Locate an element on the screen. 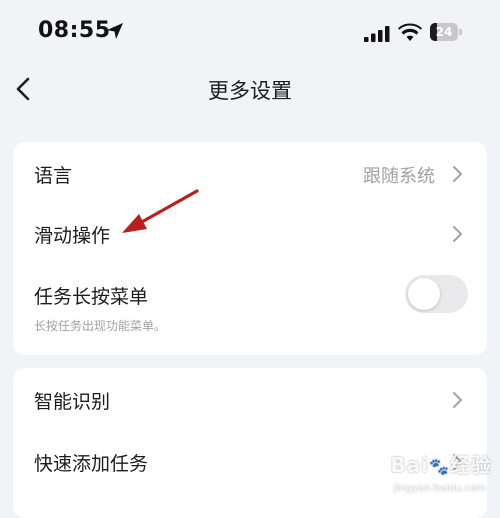 The image size is (500, 518). annotation-arrow-icon is located at coordinates (160, 211).